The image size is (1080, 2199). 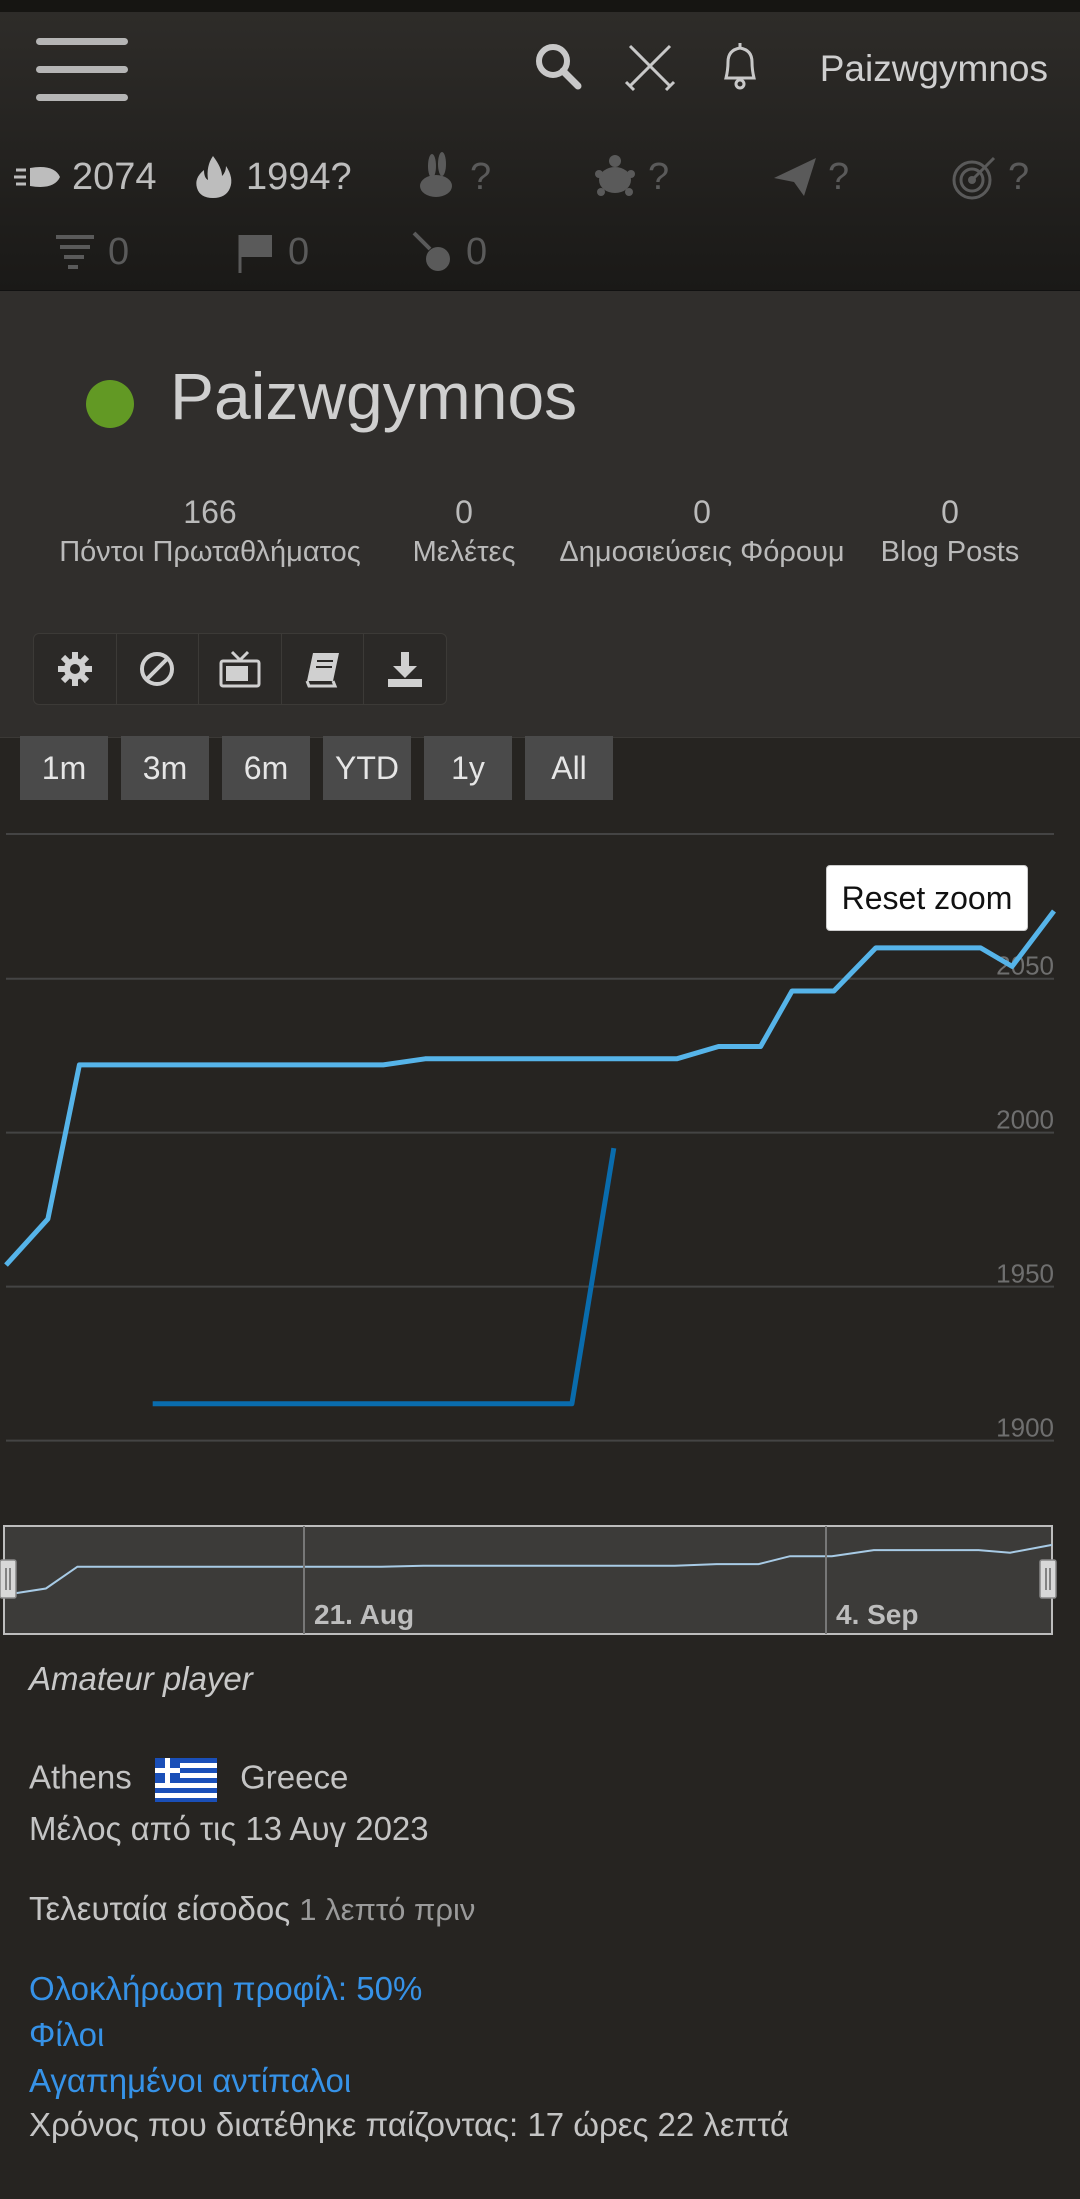 I want to click on tv-icon, so click(x=240, y=669).